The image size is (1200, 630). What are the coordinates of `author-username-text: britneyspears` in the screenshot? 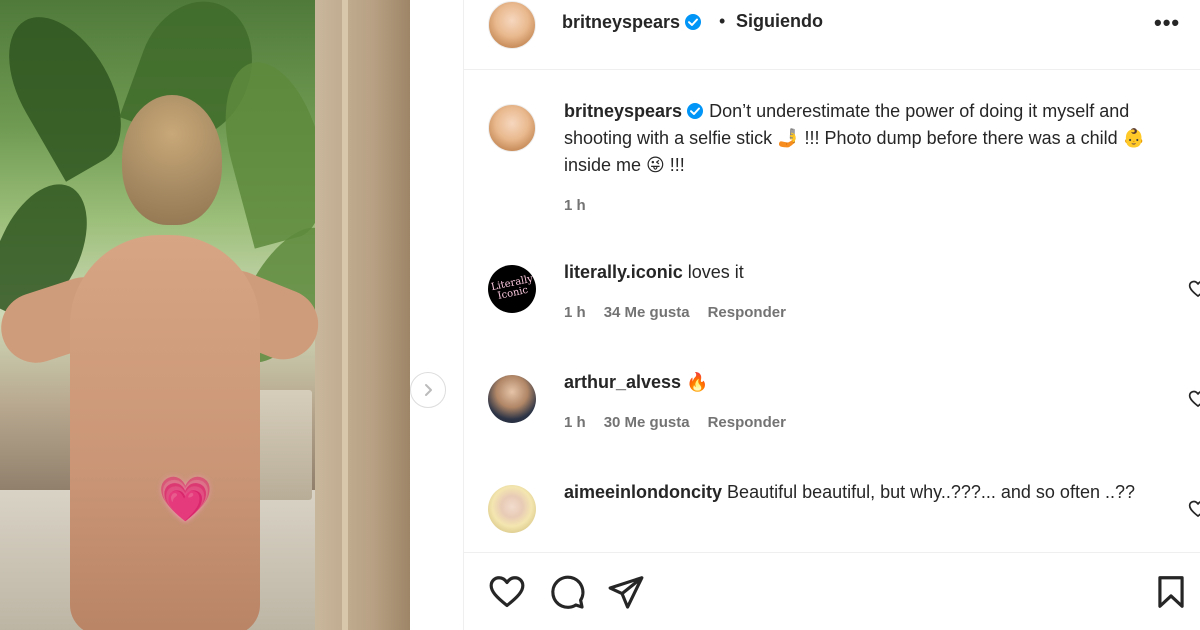 It's located at (621, 22).